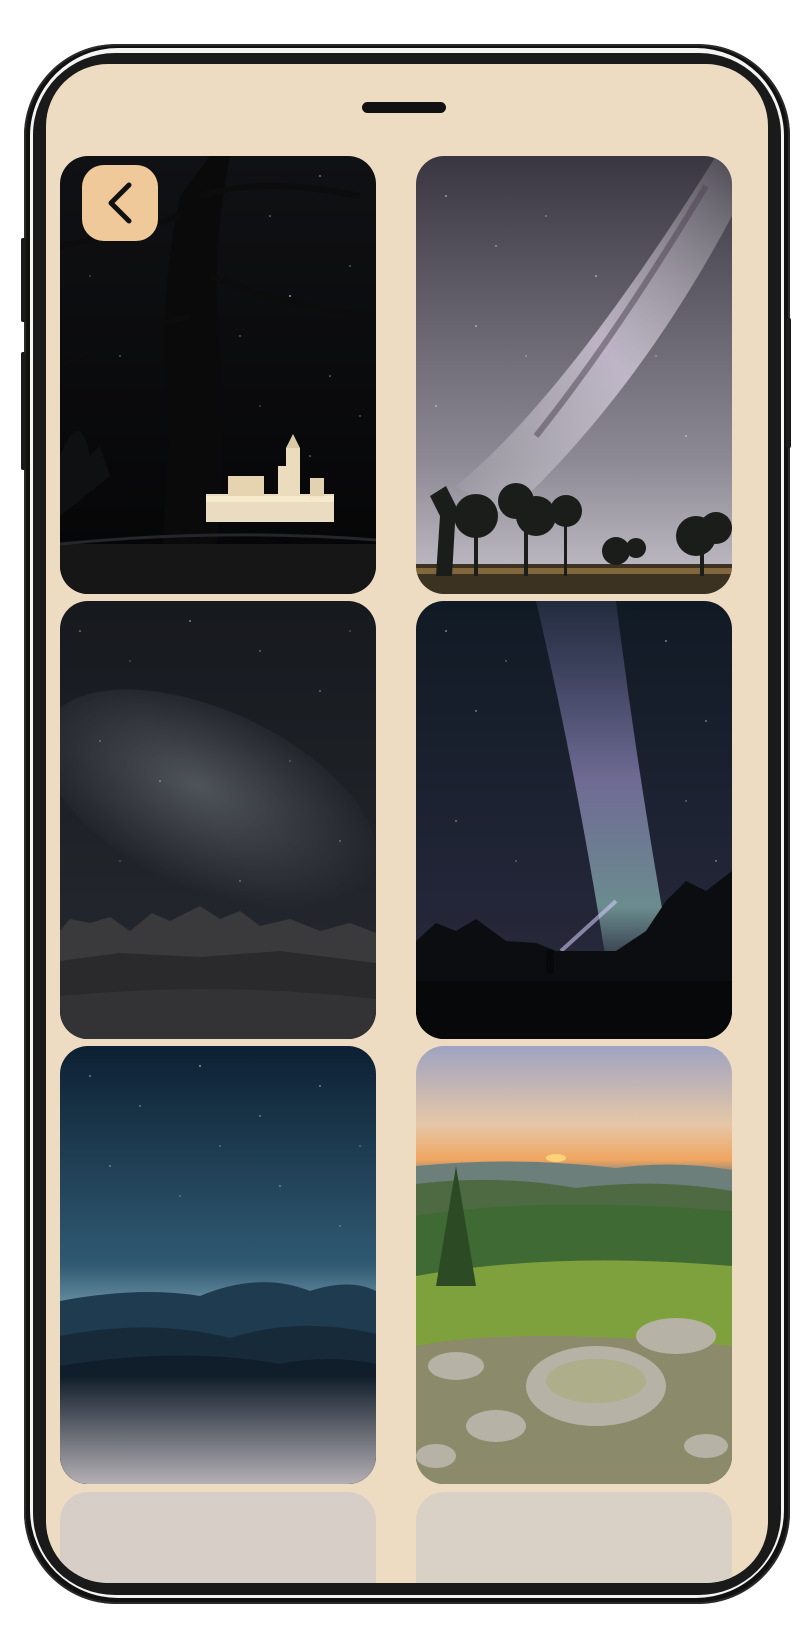 Image resolution: width=811 pixels, height=1643 pixels. I want to click on wallpaper-card-peek-right, so click(574, 1537).